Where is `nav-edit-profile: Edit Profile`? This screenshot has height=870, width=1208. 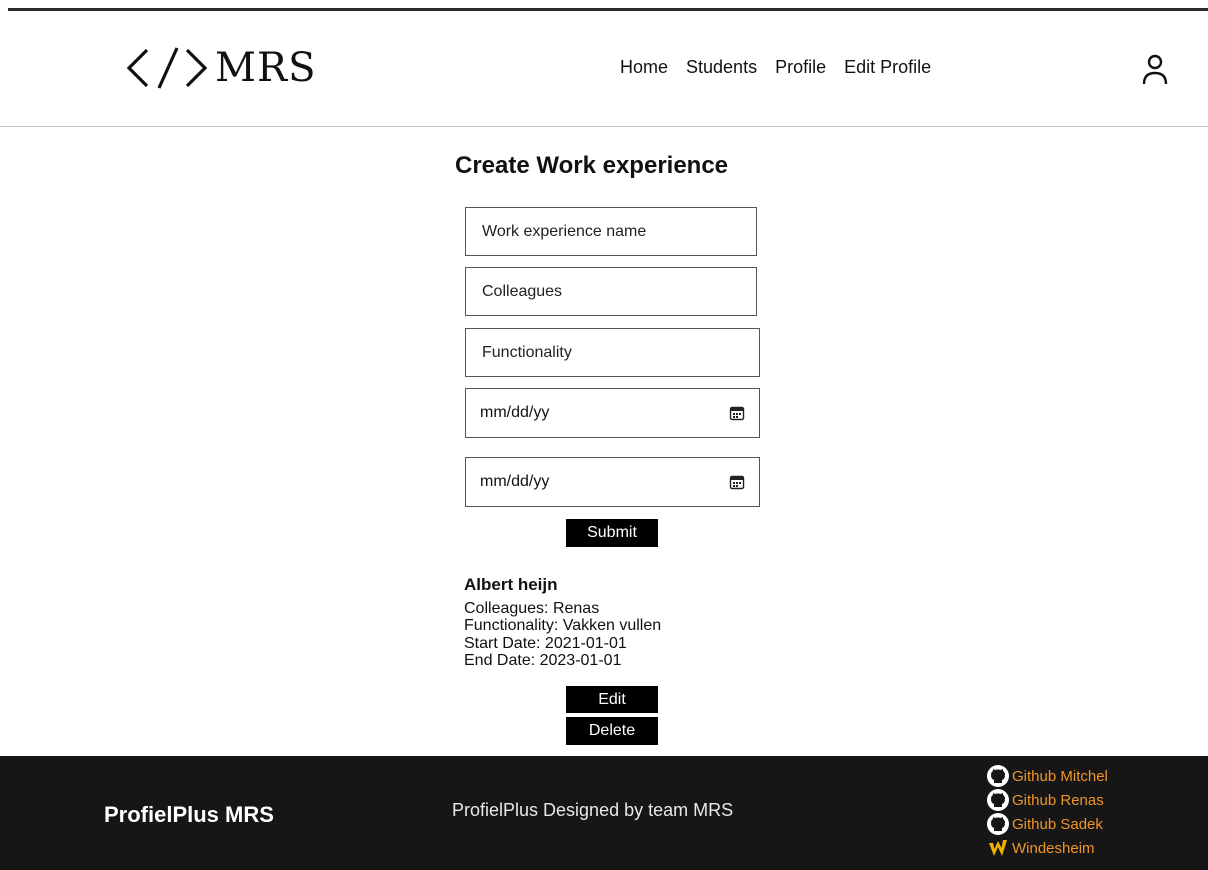
nav-edit-profile: Edit Profile is located at coordinates (887, 67).